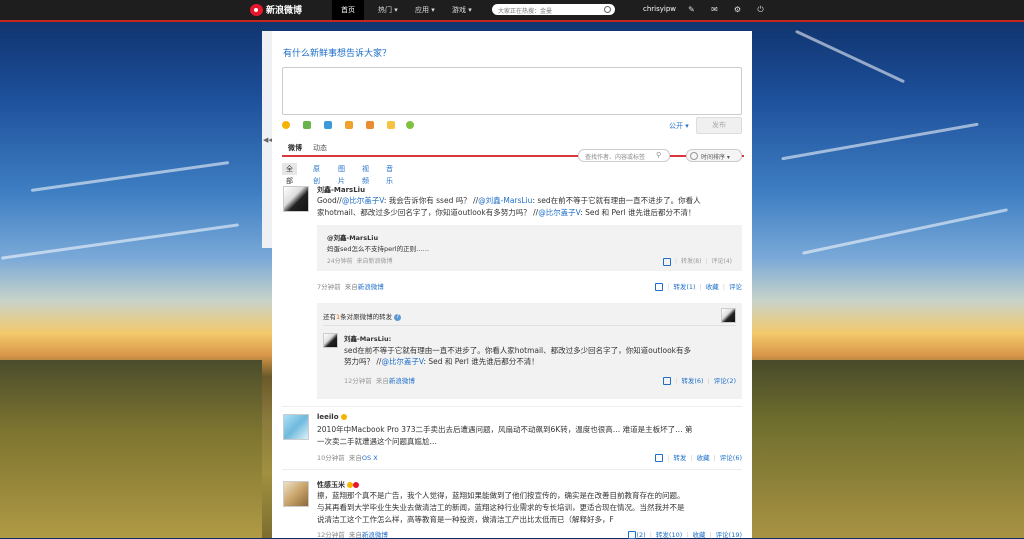  What do you see at coordinates (289, 174) in the screenshot?
I see `subtab-all: 全部` at bounding box center [289, 174].